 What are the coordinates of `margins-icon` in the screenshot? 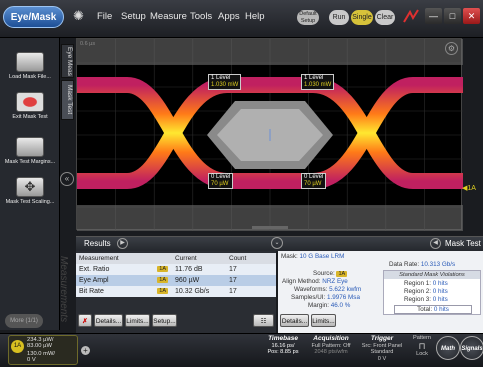 It's located at (30, 147).